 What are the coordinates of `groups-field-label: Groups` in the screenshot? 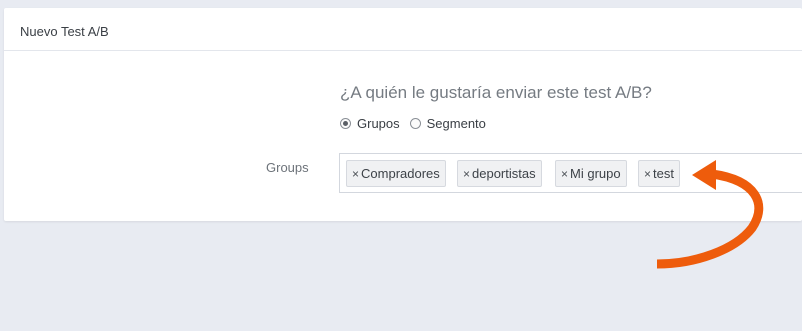 It's located at (287, 167).